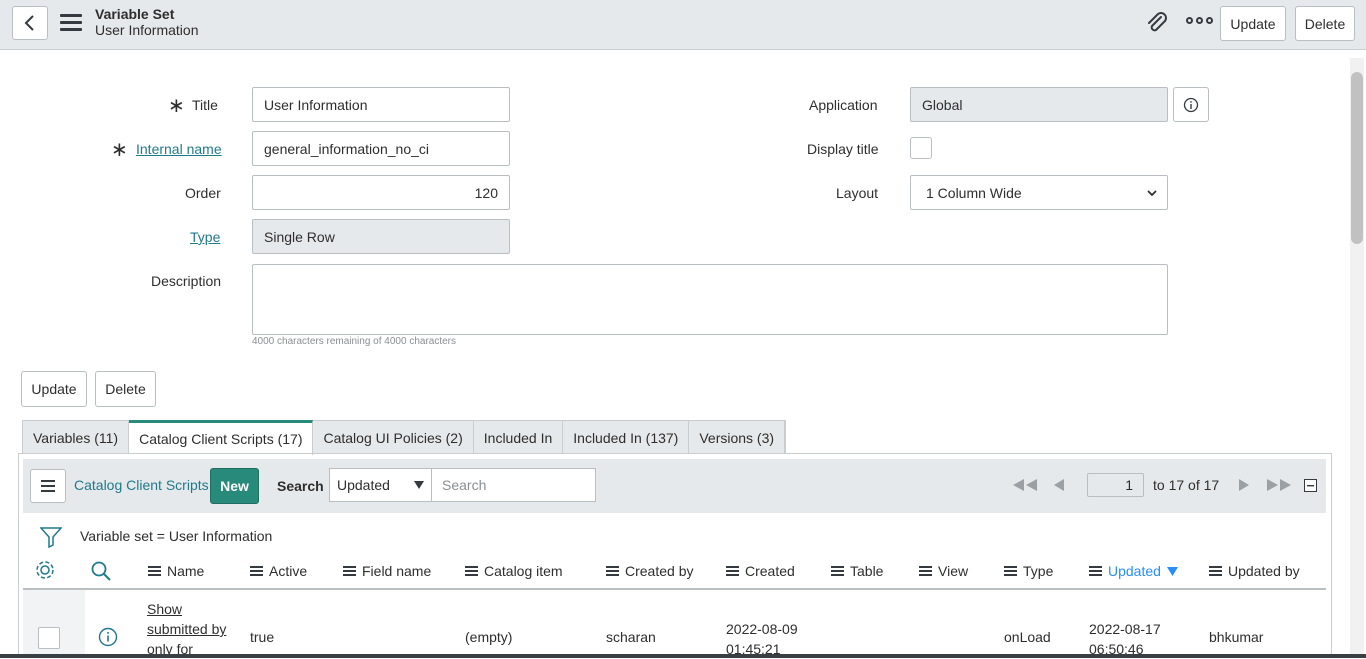 The height and width of the screenshot is (659, 1366). I want to click on tab-included-in: Included In, so click(519, 437).